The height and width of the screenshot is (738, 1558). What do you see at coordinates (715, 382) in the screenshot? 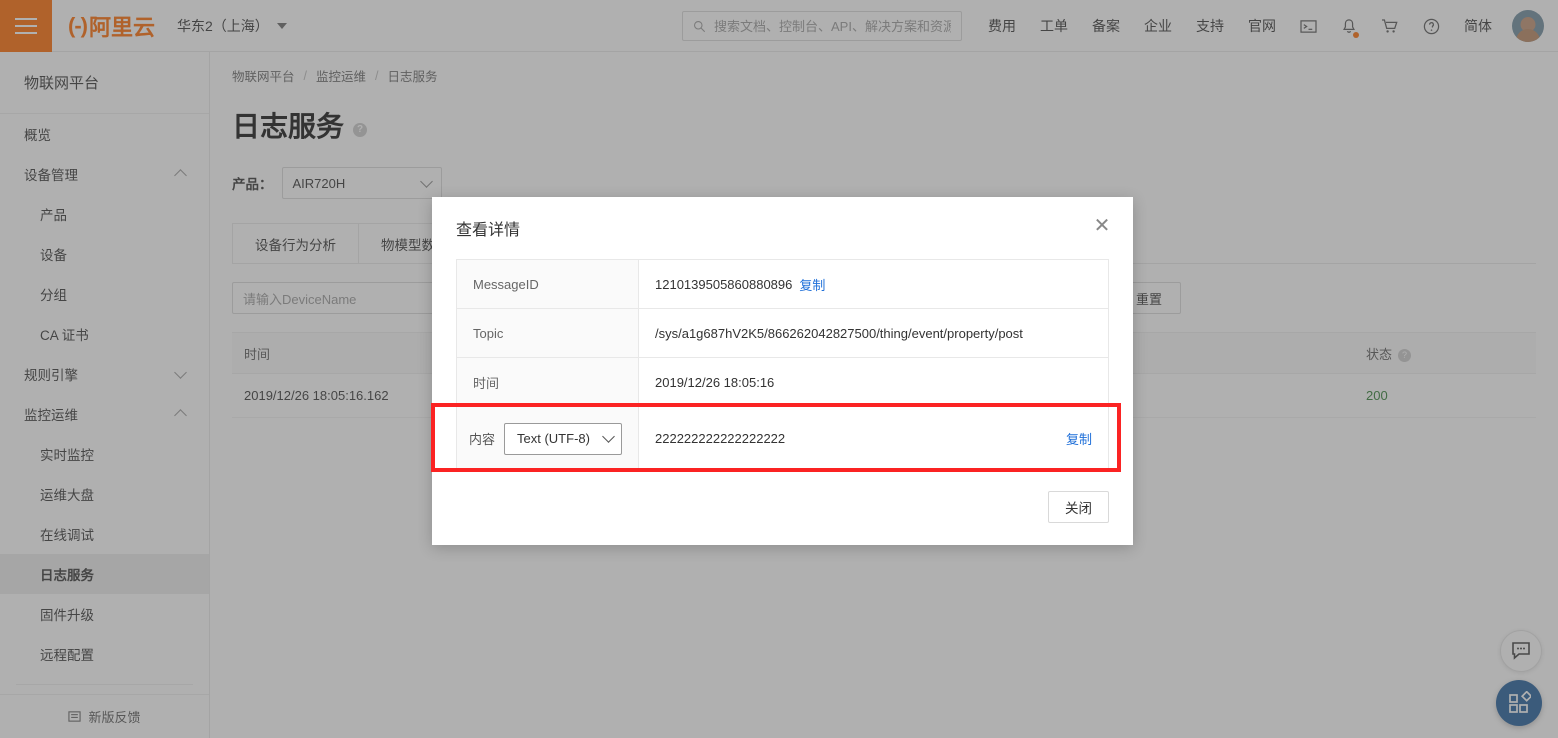
I see `time-value: 2019/12/26 18:05:16` at bounding box center [715, 382].